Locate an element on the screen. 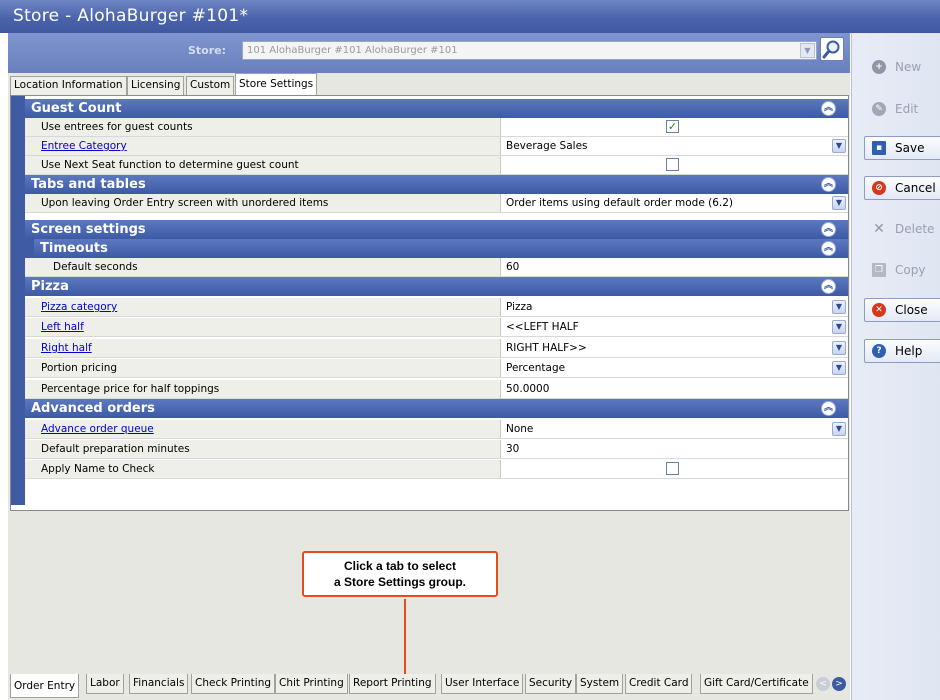 The width and height of the screenshot is (940, 700). search-button is located at coordinates (832, 49).